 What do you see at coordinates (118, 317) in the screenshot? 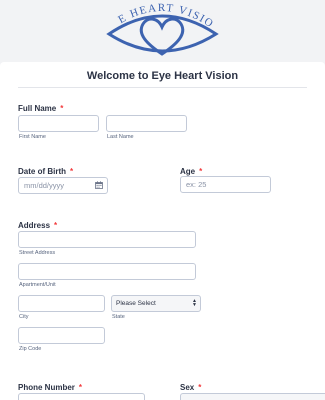
I see `state-sublabel: State` at bounding box center [118, 317].